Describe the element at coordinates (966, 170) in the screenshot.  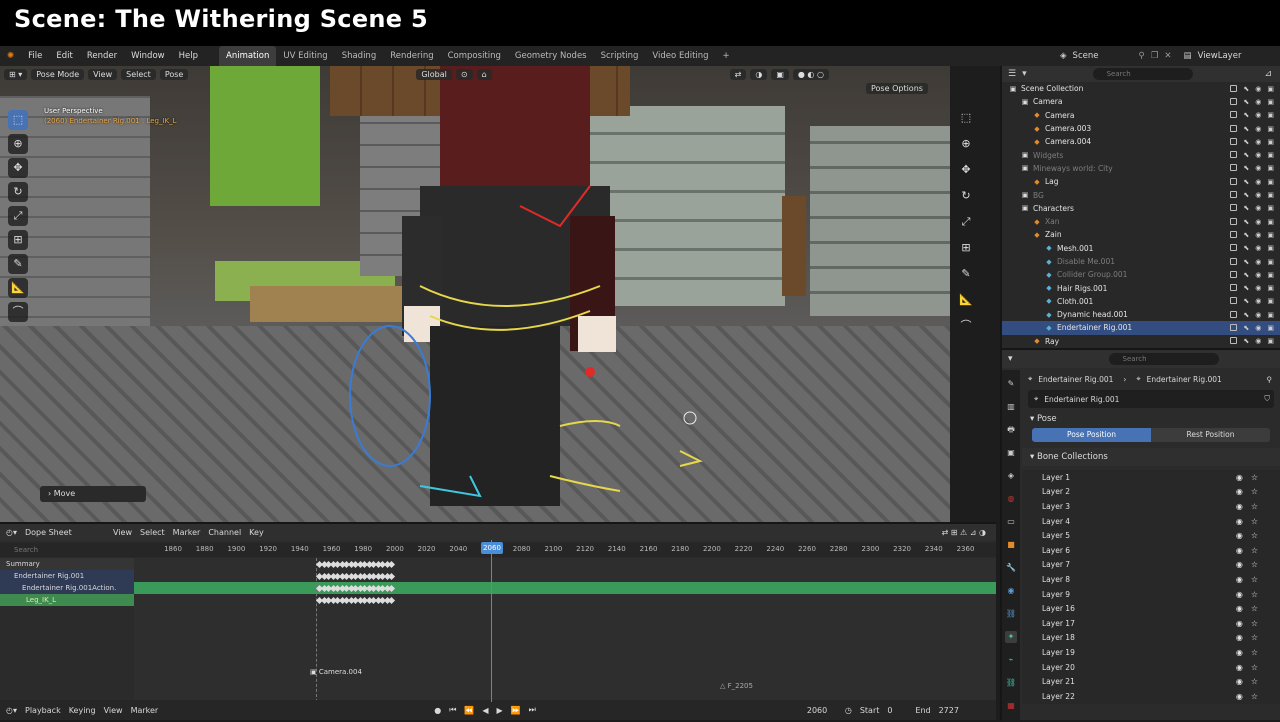
I see `pan-icon: ✥` at that location.